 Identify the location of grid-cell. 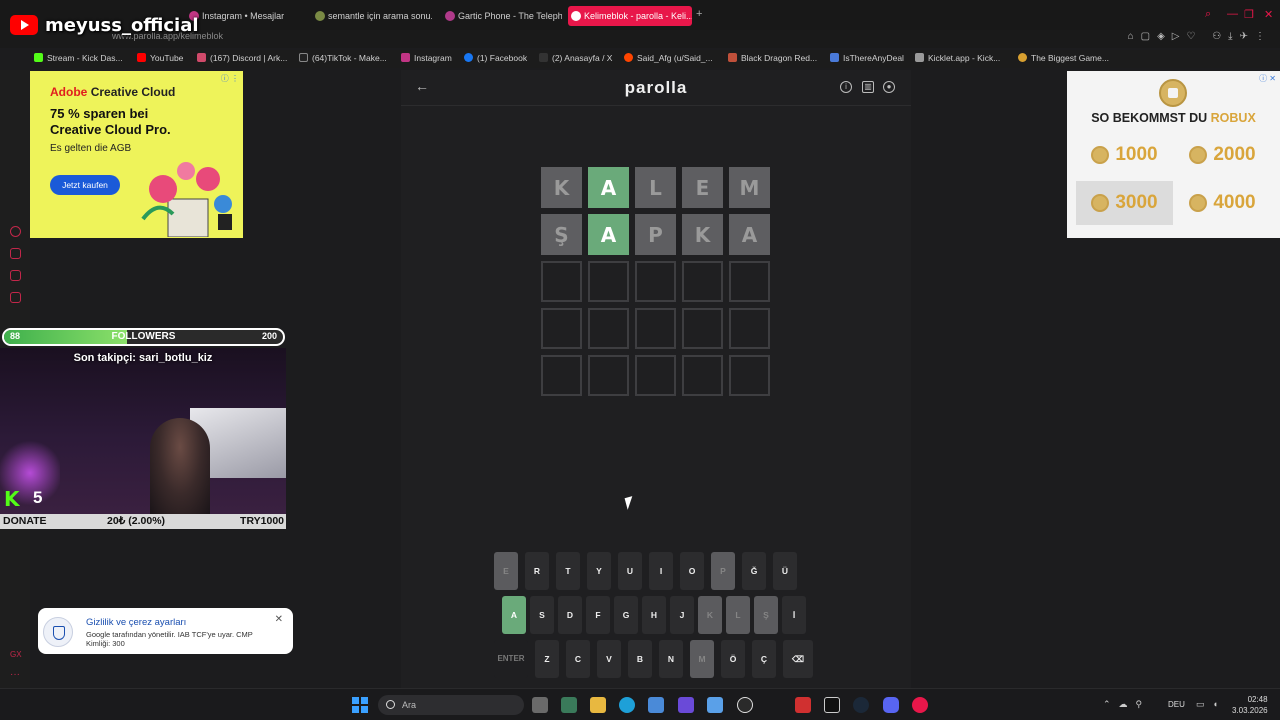
(749, 375).